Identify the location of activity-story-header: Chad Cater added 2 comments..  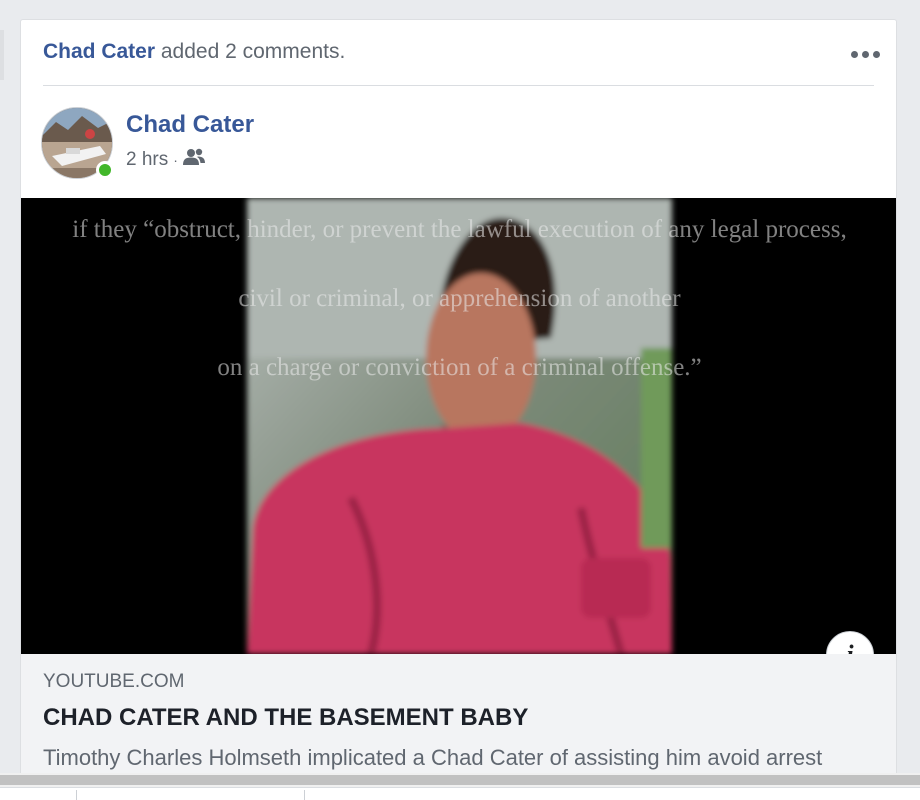
(194, 52).